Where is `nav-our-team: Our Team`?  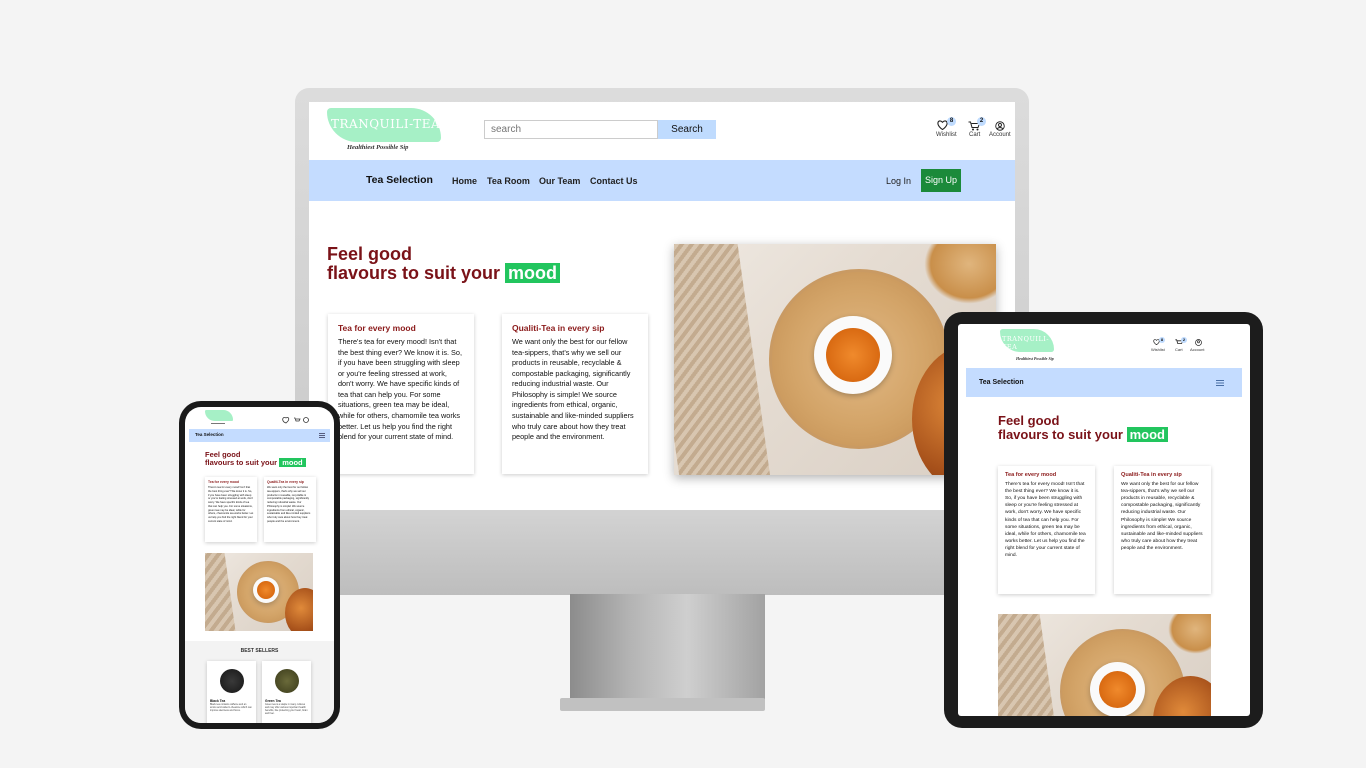
nav-our-team: Our Team is located at coordinates (559, 181).